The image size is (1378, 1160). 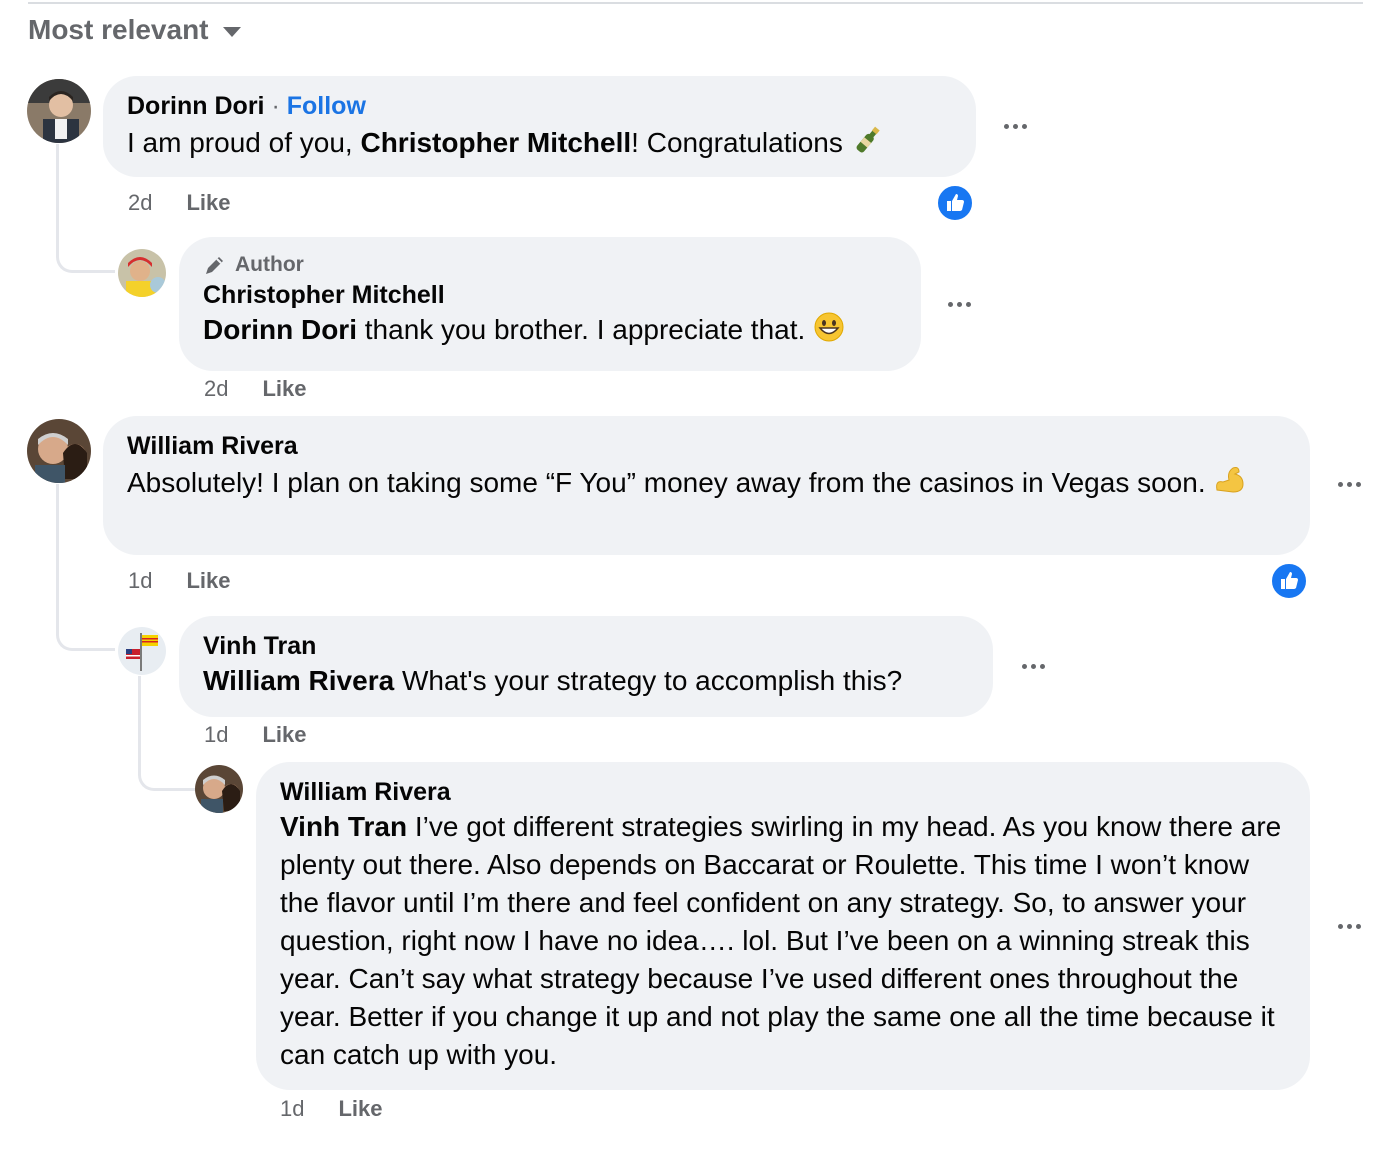 I want to click on comment-author: Christopher Mitchell, so click(x=550, y=295).